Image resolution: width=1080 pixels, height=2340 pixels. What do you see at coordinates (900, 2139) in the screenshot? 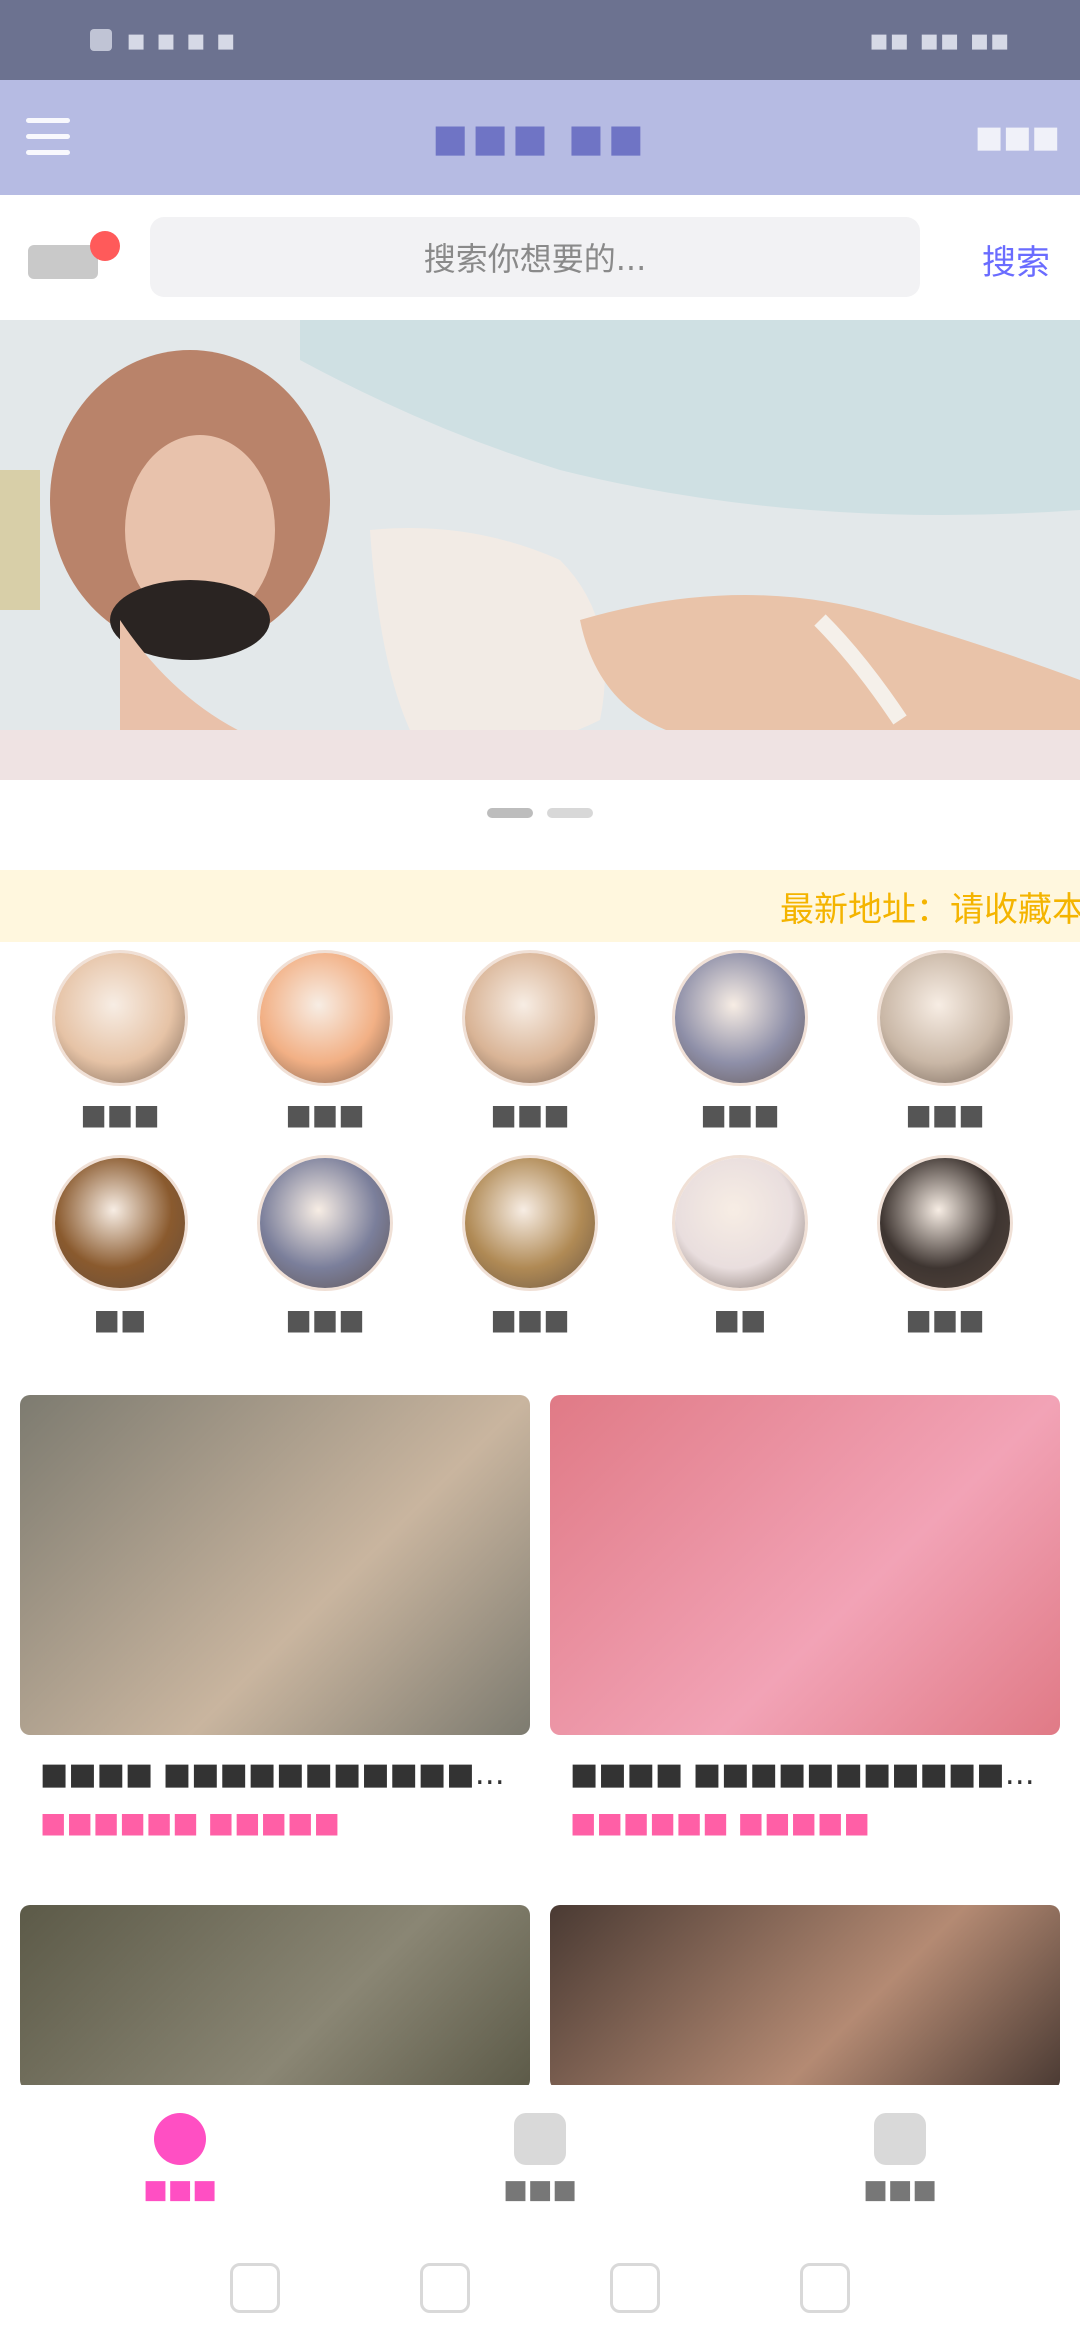
I see `user-icon` at bounding box center [900, 2139].